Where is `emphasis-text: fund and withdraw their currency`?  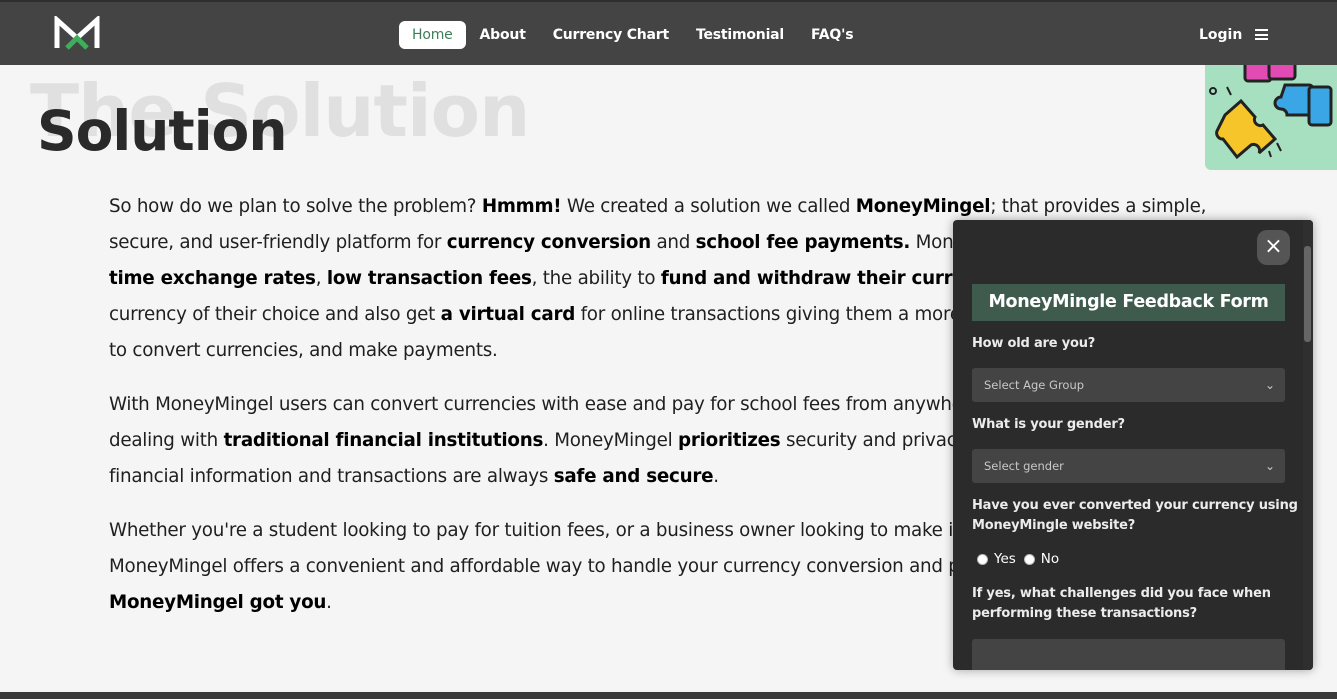
emphasis-text: fund and withdraw their currency is located at coordinates (830, 278).